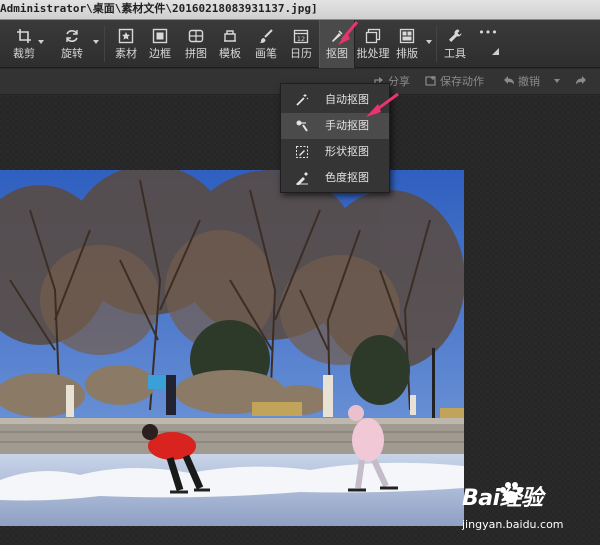 This screenshot has width=600, height=545. I want to click on baidu-watermark: Bai经验 jingyan.baidu.com, so click(530, 509).